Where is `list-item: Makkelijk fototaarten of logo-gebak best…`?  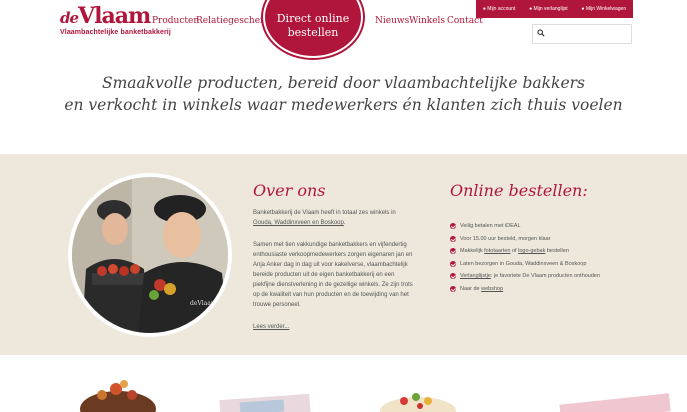 list-item: Makkelijk fototaarten of logo-gebak best… is located at coordinates (555, 251).